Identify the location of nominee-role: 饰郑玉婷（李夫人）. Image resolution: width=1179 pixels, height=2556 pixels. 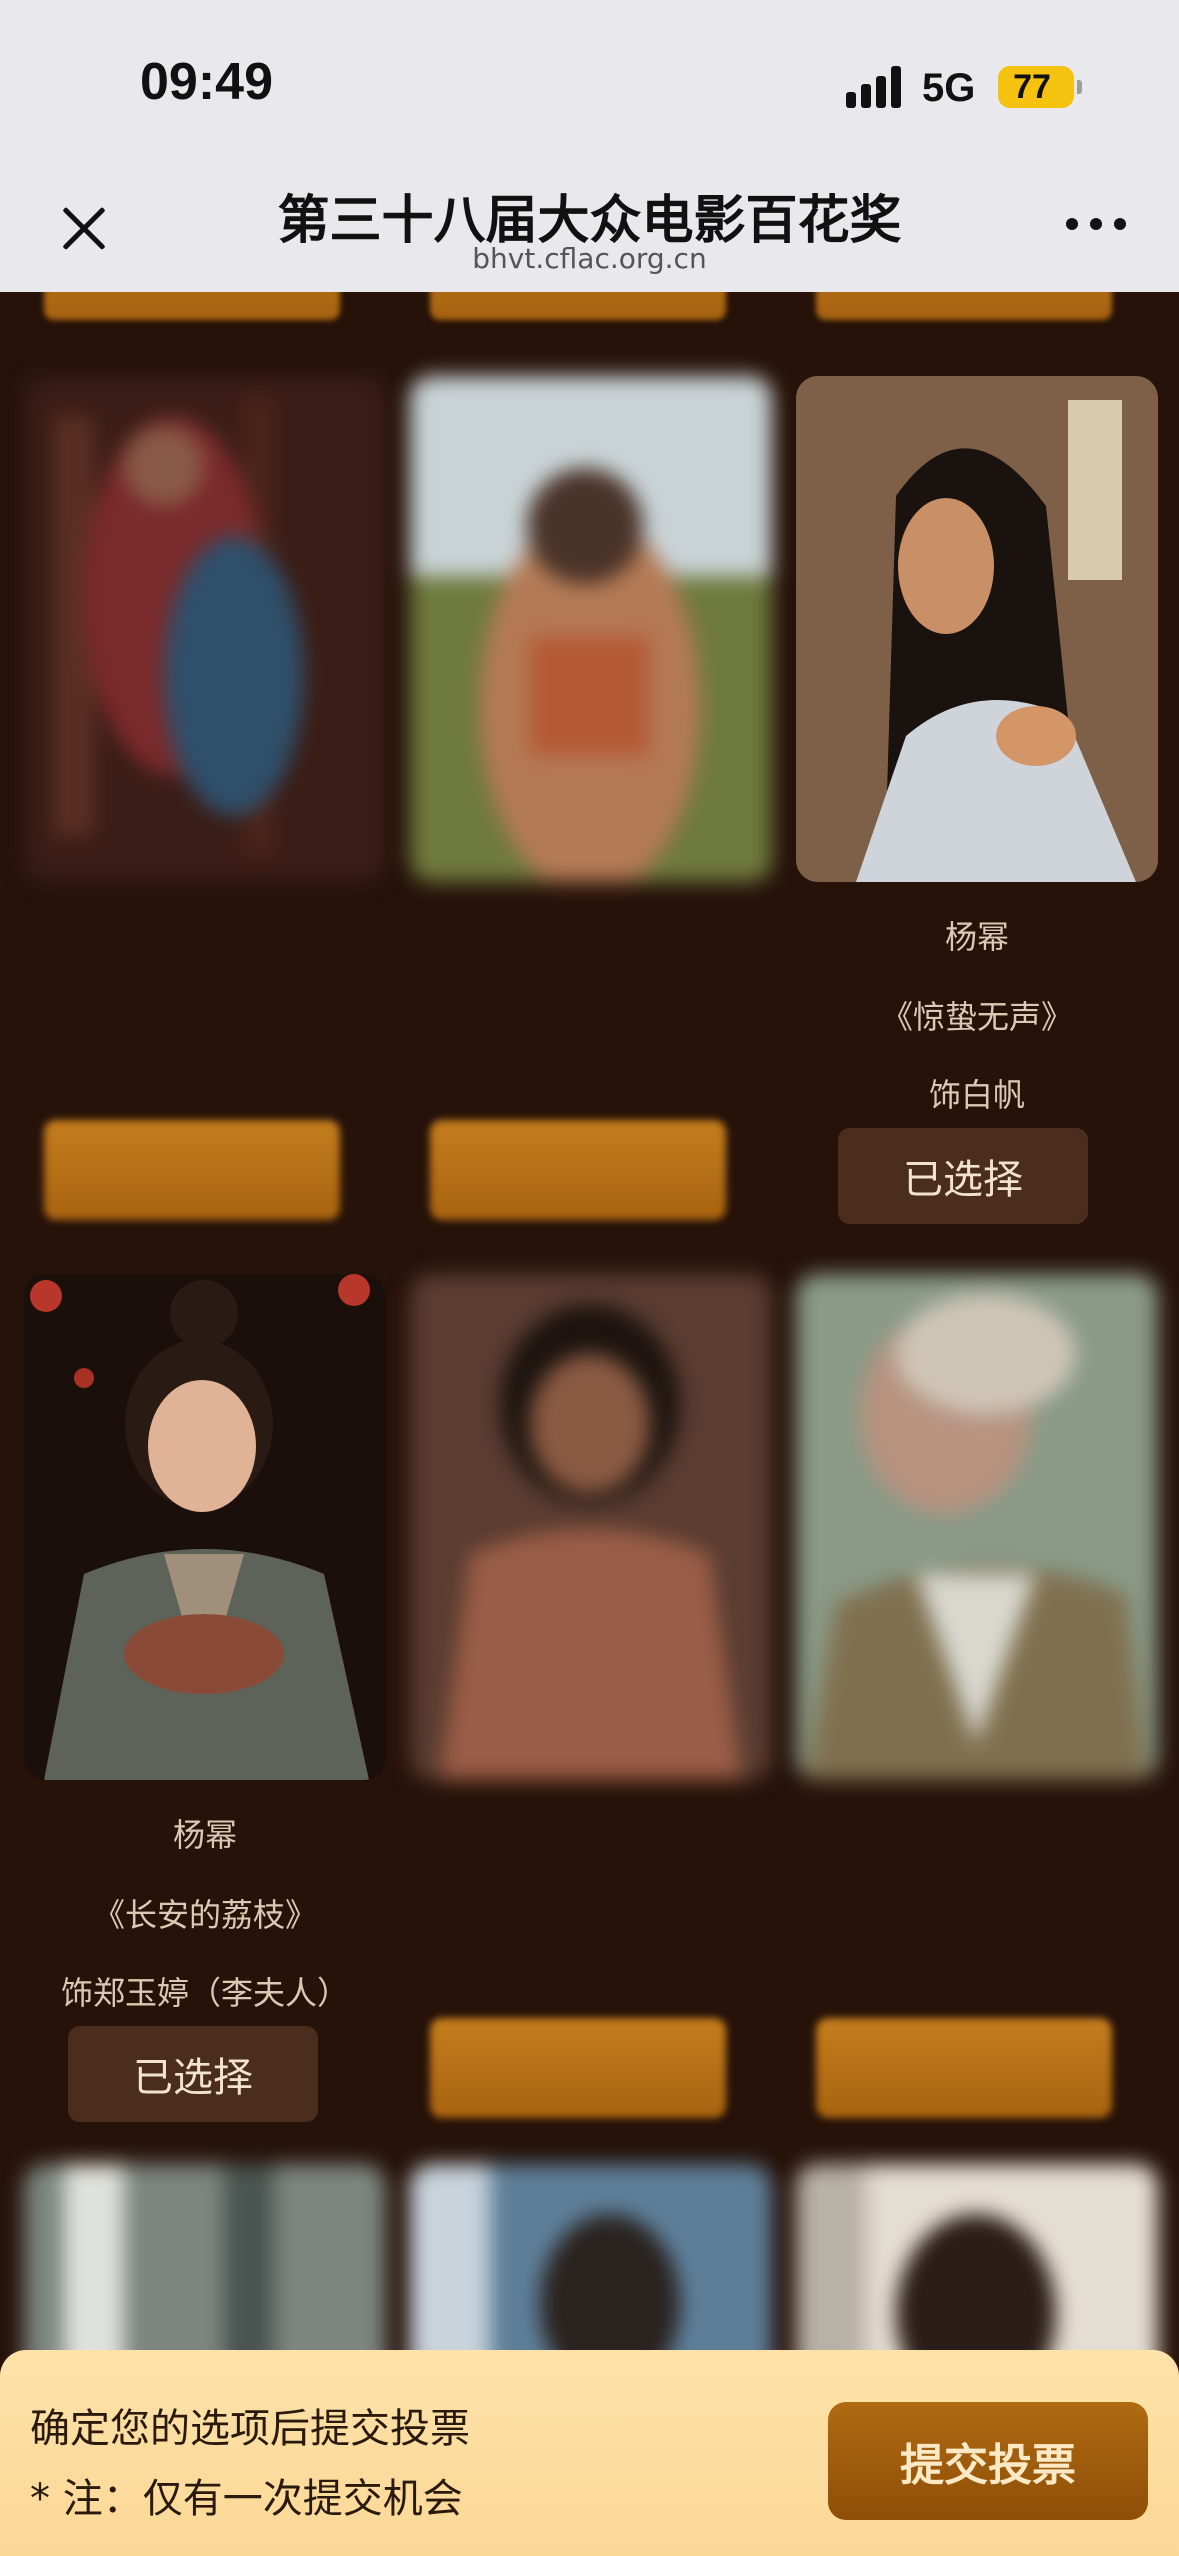
(204, 1993).